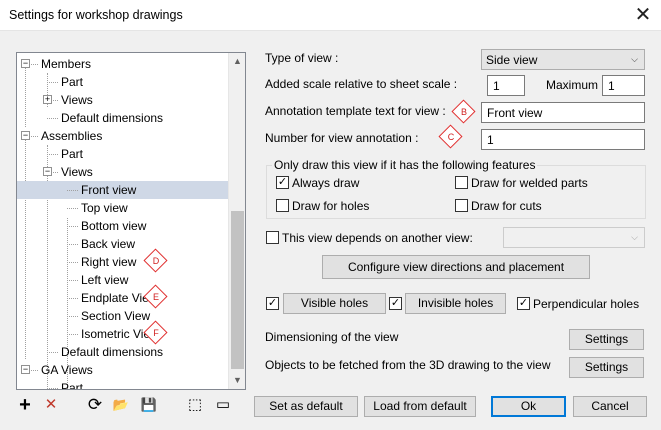 The height and width of the screenshot is (430, 661). What do you see at coordinates (302, 58) in the screenshot?
I see `type-of-view-label: Type of view :` at bounding box center [302, 58].